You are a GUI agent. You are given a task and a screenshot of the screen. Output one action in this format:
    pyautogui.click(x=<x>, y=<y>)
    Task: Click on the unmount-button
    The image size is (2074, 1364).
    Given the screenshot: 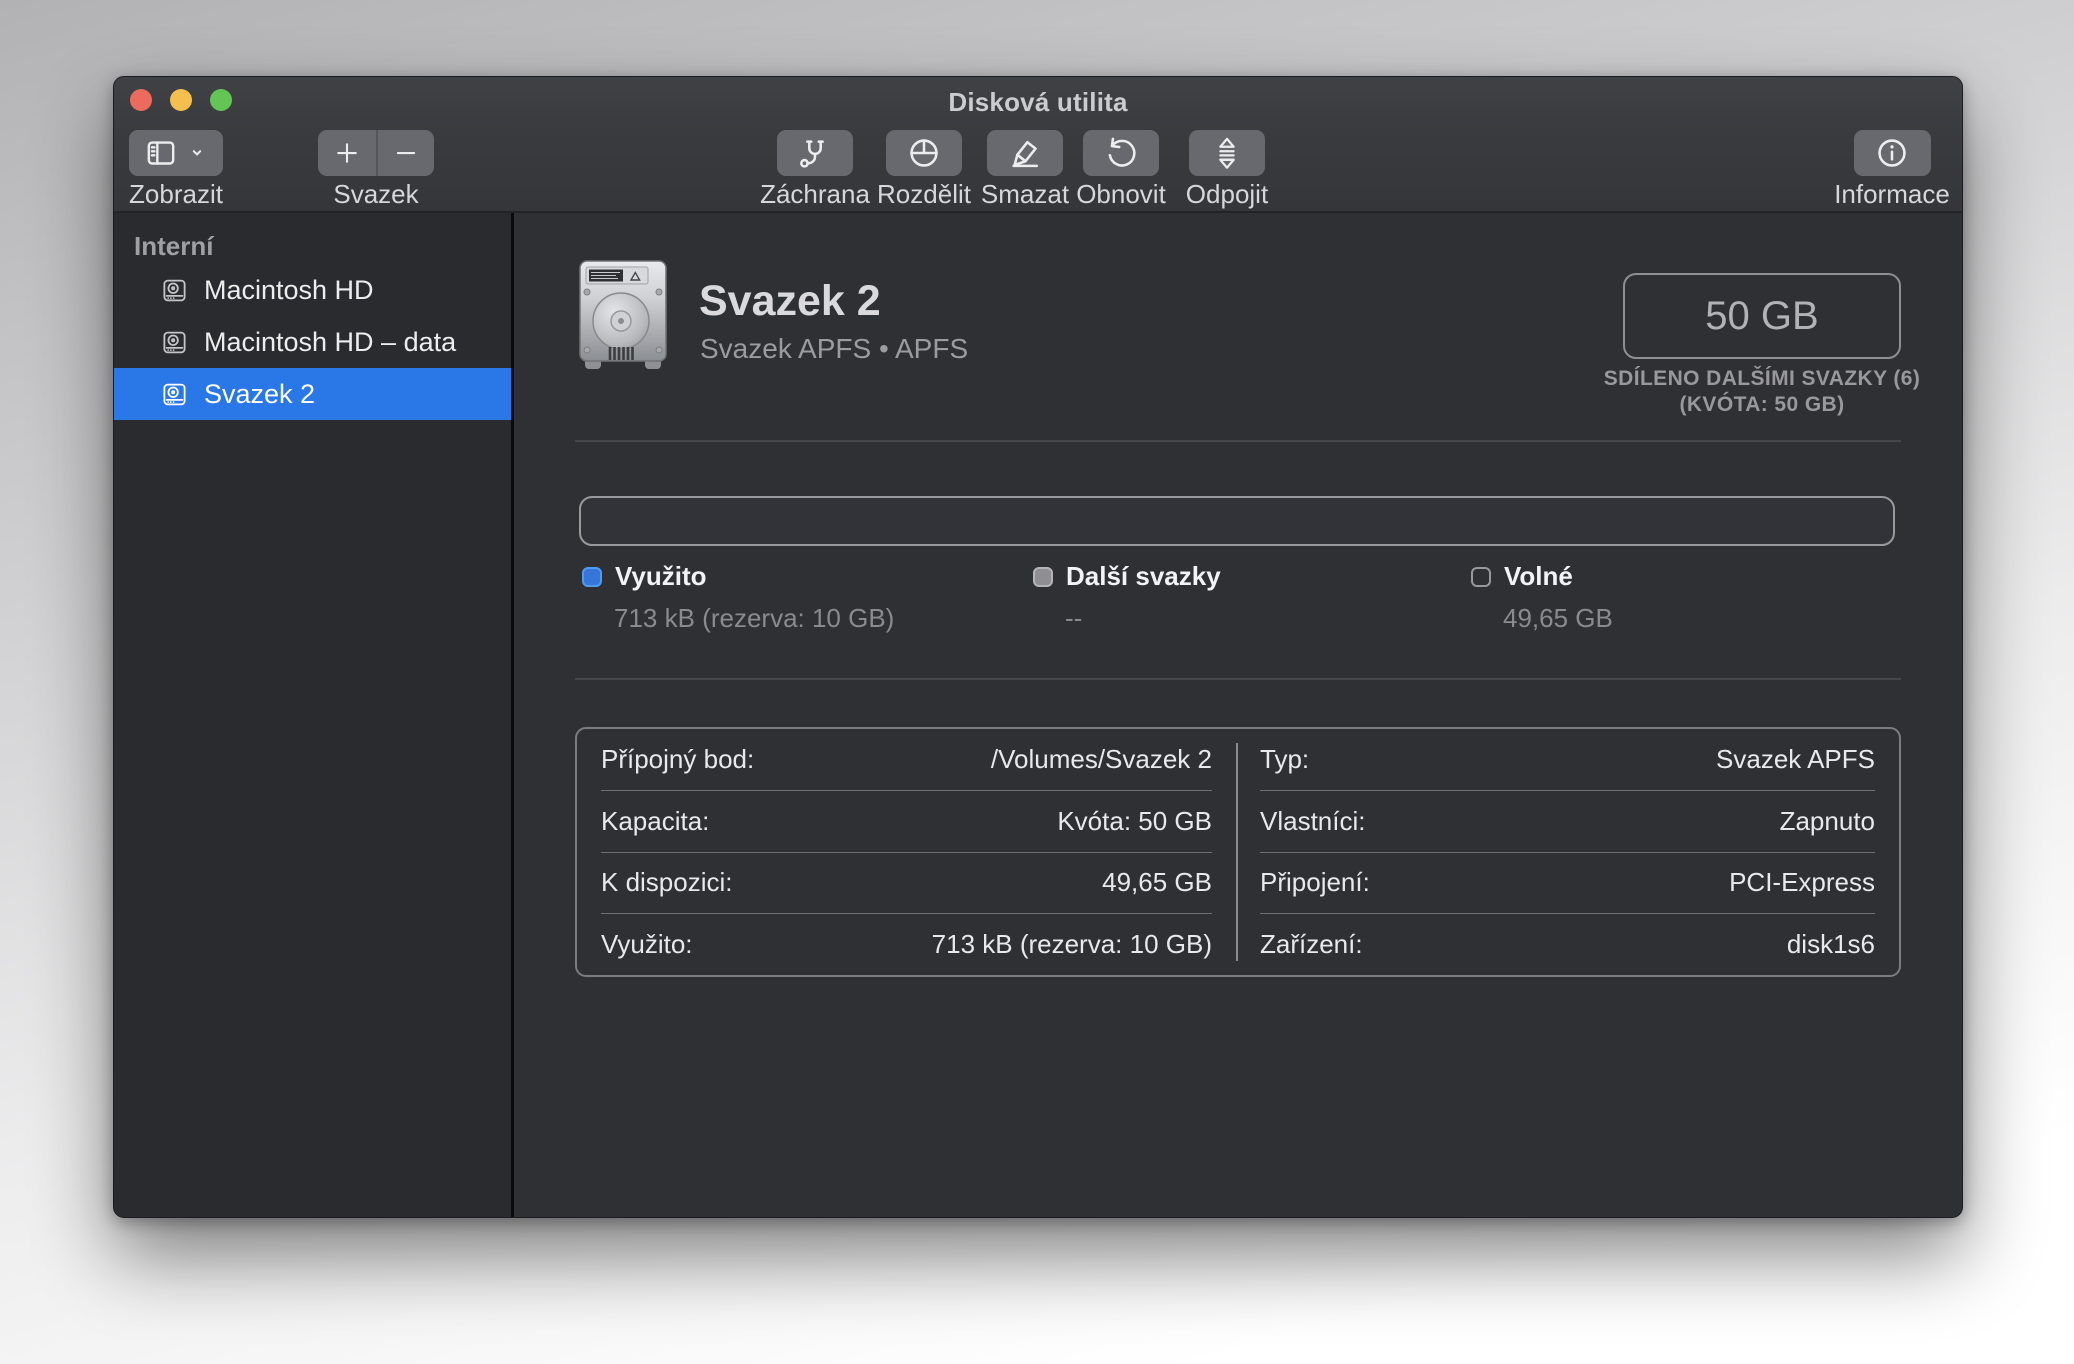 What is the action you would take?
    pyautogui.click(x=1227, y=153)
    